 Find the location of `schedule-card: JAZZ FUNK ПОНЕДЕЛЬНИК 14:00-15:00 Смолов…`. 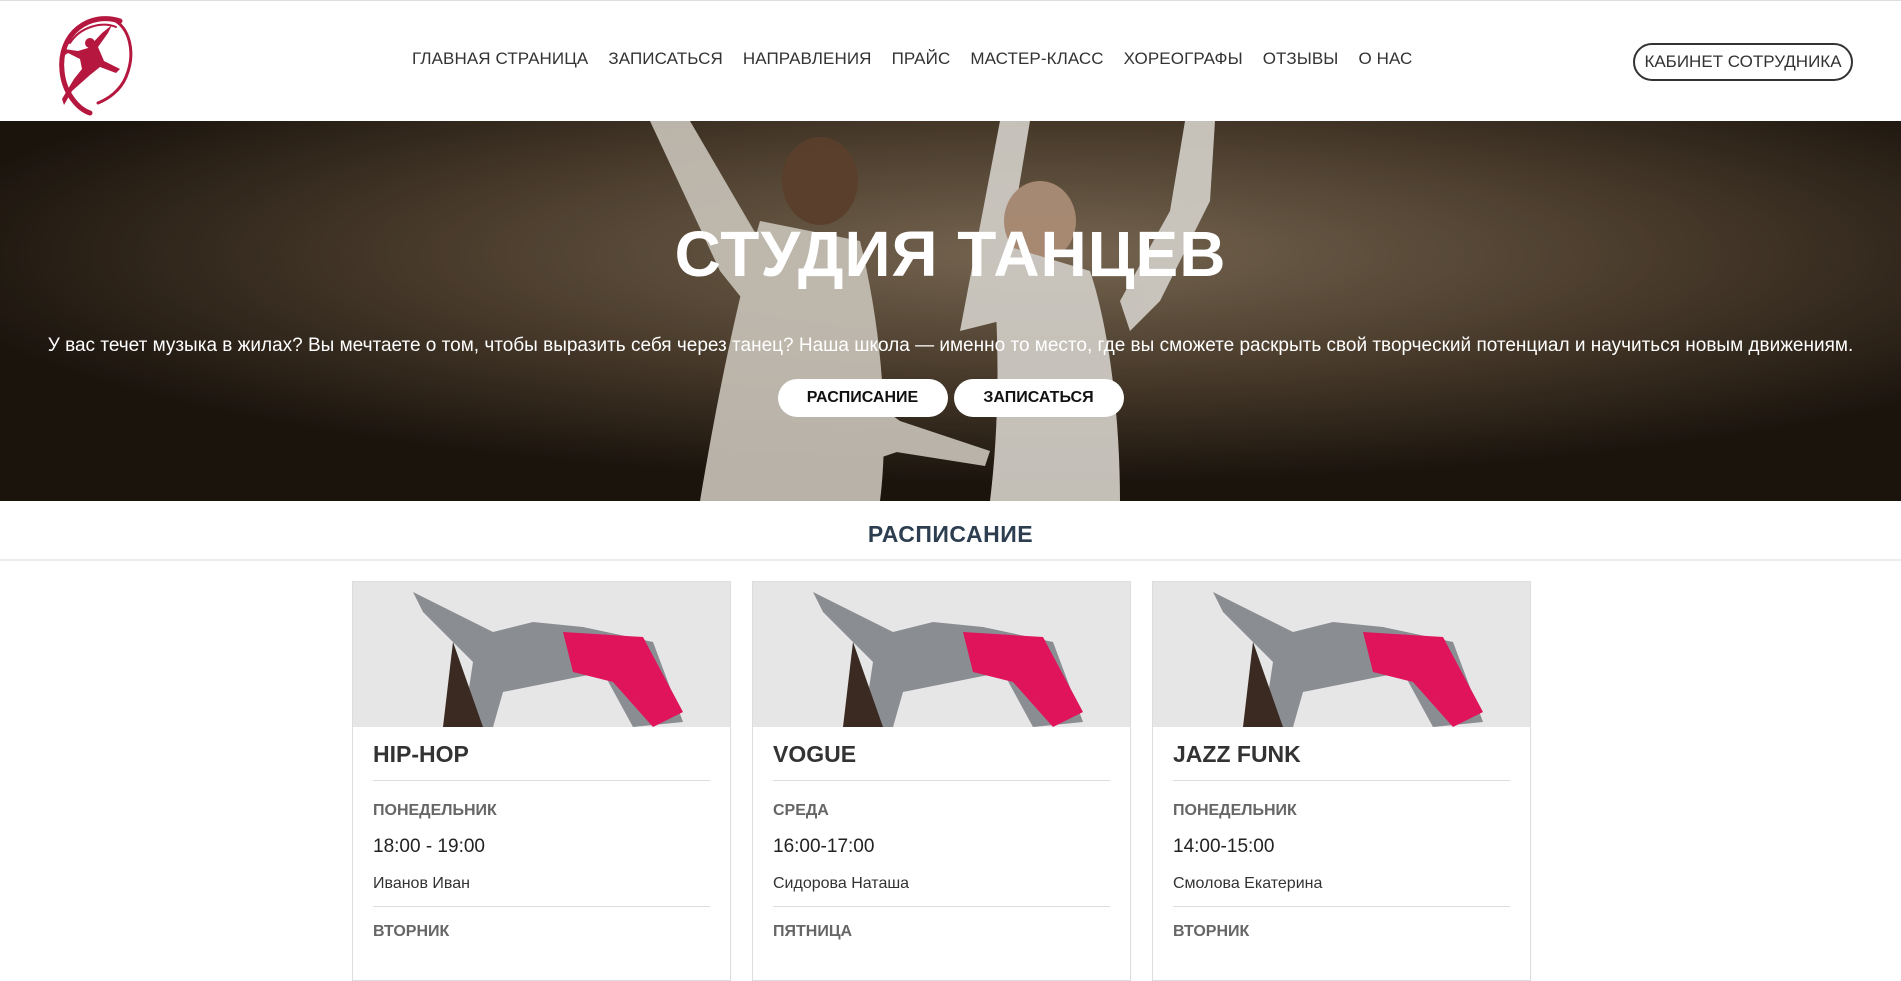

schedule-card: JAZZ FUNK ПОНЕДЕЛЬНИК 14:00-15:00 Смолов… is located at coordinates (1341, 781).